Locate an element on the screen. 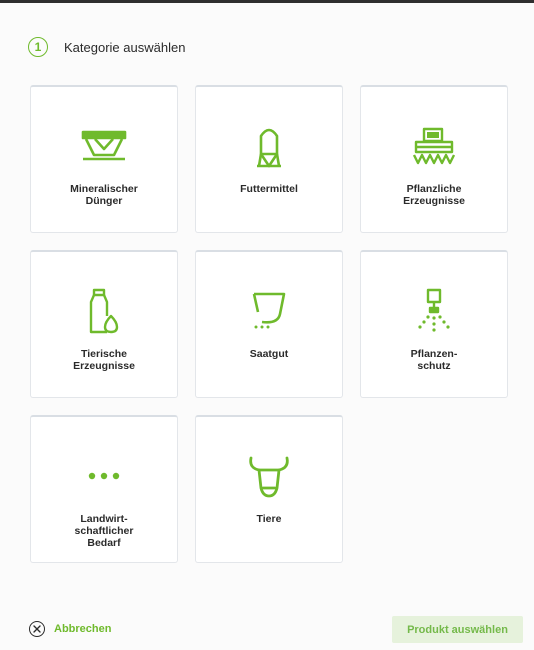 The image size is (534, 650). combine-harvester-icon is located at coordinates (434, 146).